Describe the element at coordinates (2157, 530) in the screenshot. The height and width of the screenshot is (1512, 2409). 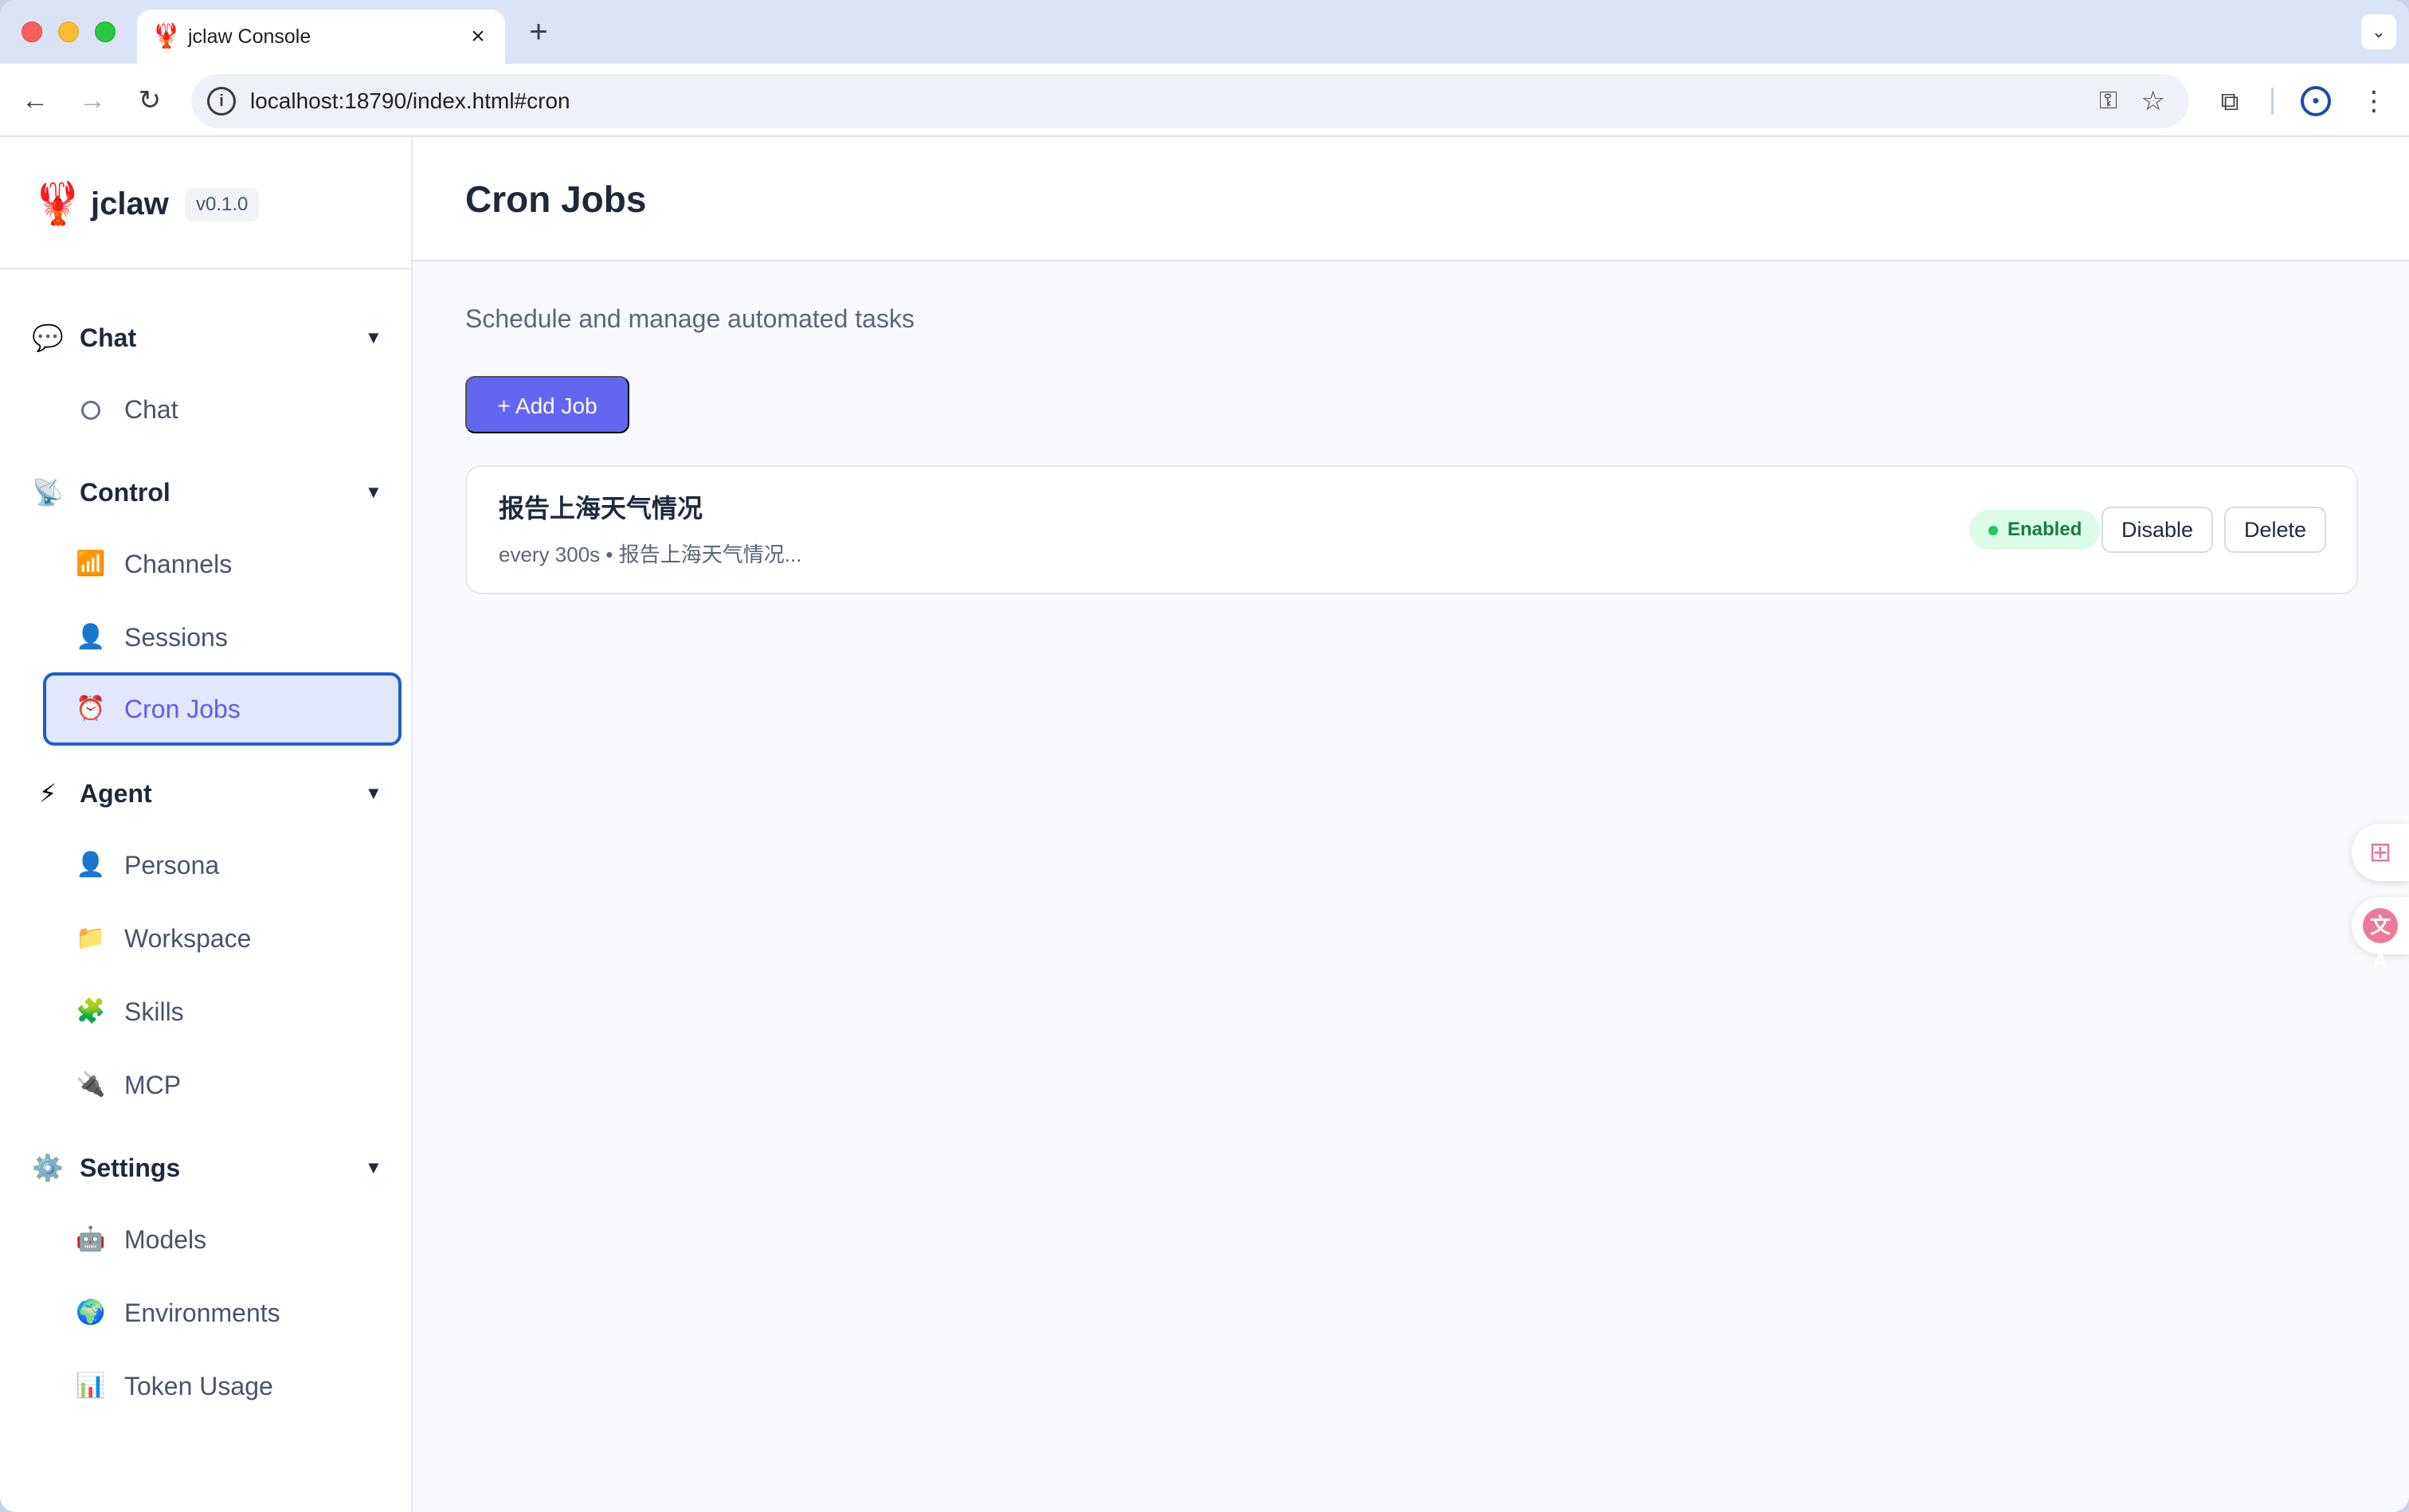
I see `disable-job-button: Disable` at that location.